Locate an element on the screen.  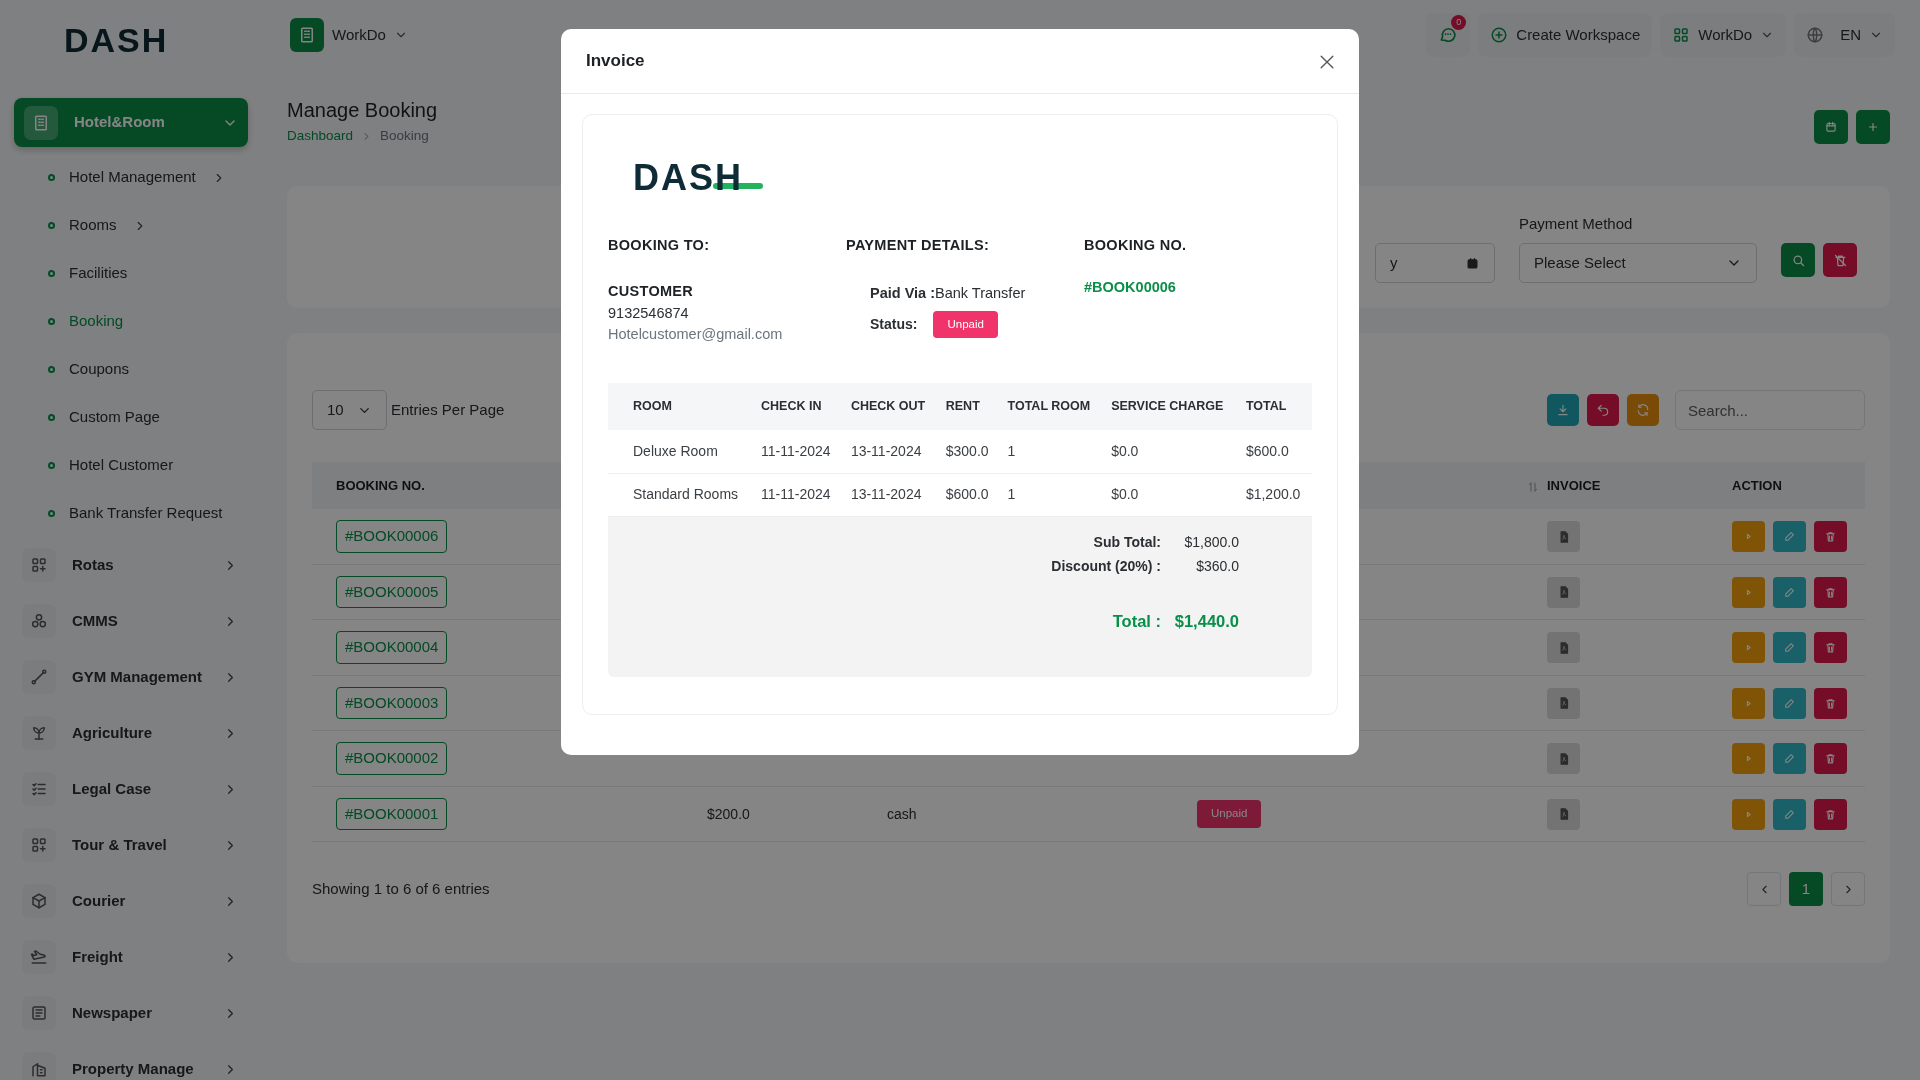
booking-number-link: #BOOK00004 is located at coordinates (392, 647).